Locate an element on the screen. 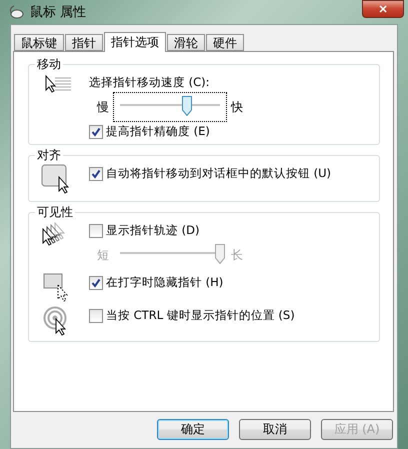 The height and width of the screenshot is (449, 408). checkbox-label: 自动将指针移动到对话框中的默认按钮 (U) is located at coordinates (219, 173).